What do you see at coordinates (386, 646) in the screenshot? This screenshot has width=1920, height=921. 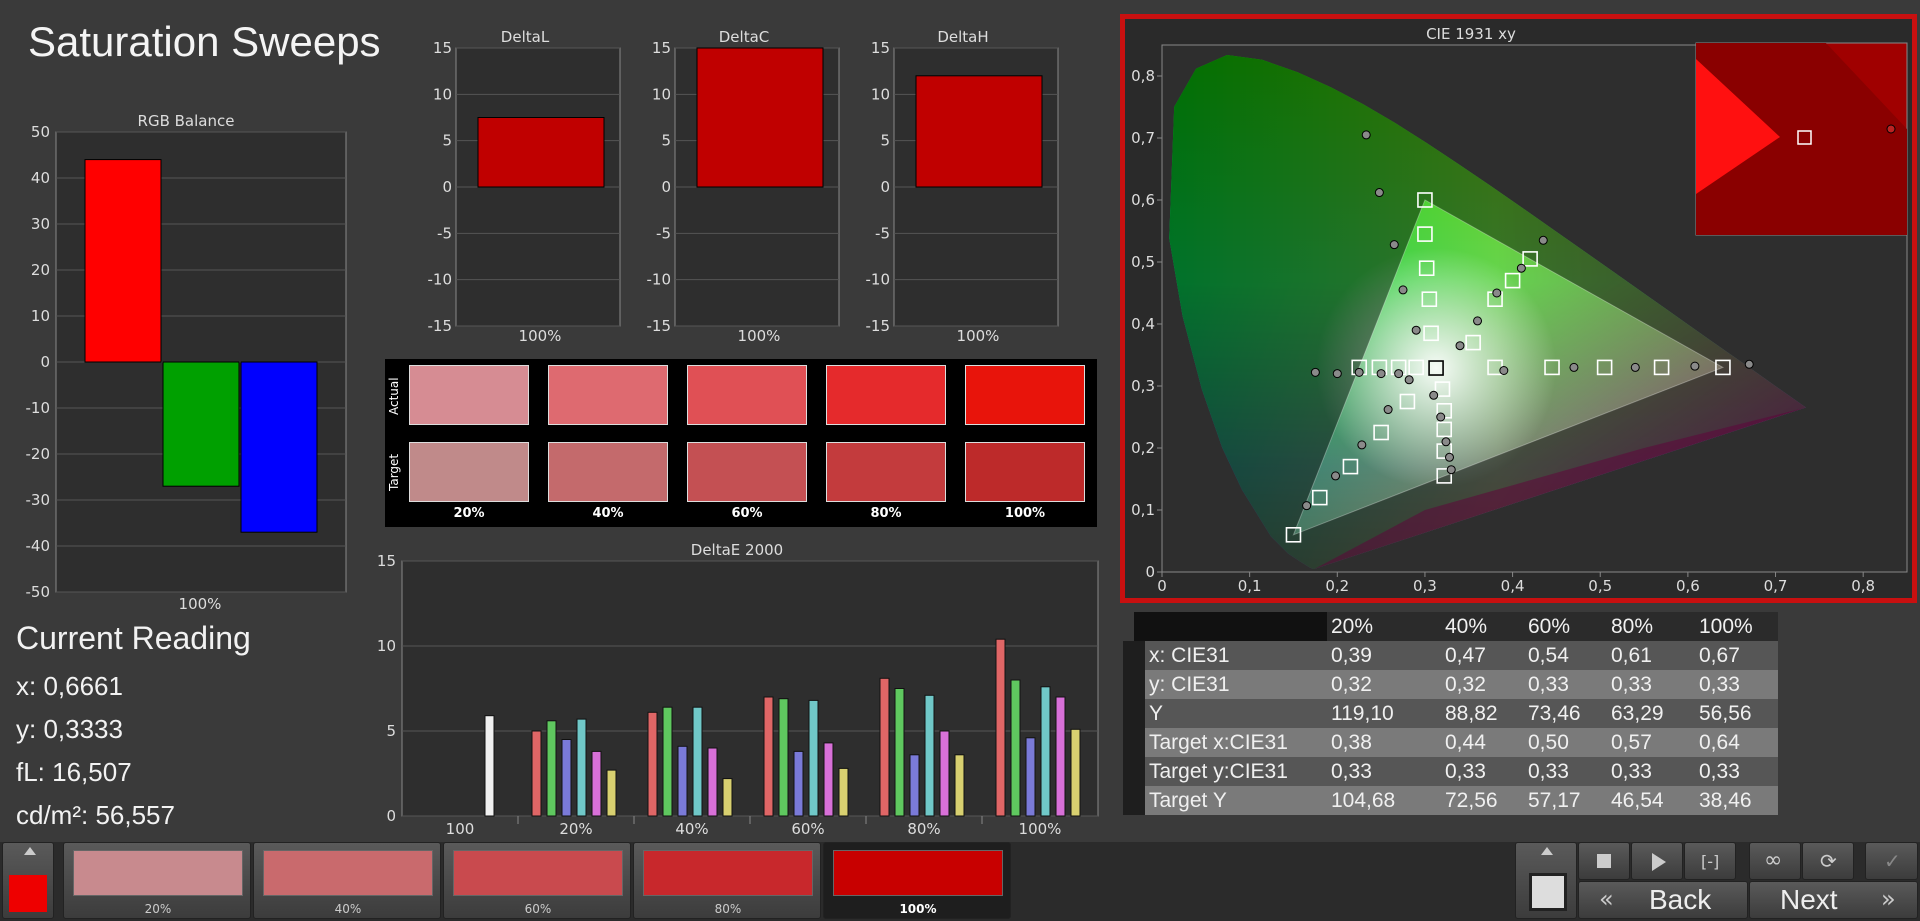 I see `deltae-y-tick: 10` at bounding box center [386, 646].